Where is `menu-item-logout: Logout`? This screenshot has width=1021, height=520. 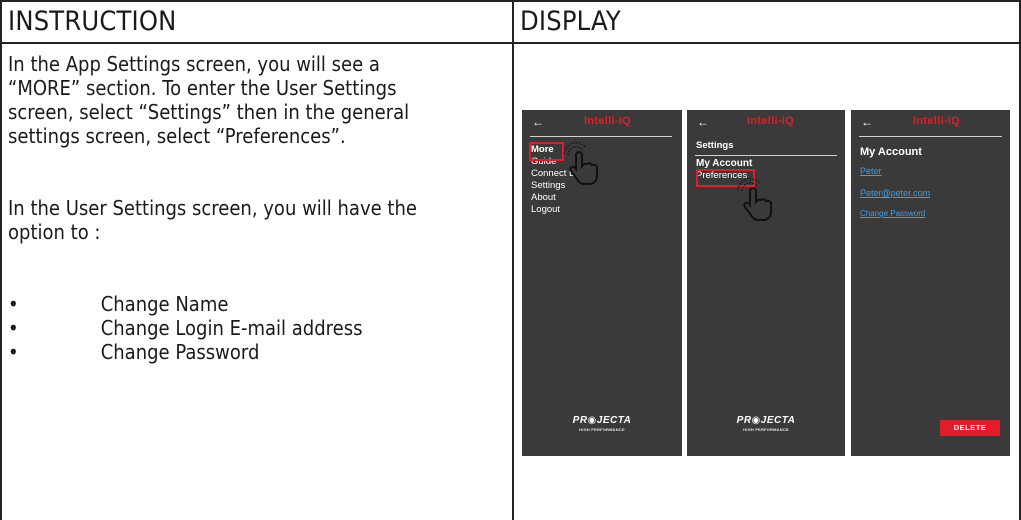
menu-item-logout: Logout is located at coordinates (553, 210).